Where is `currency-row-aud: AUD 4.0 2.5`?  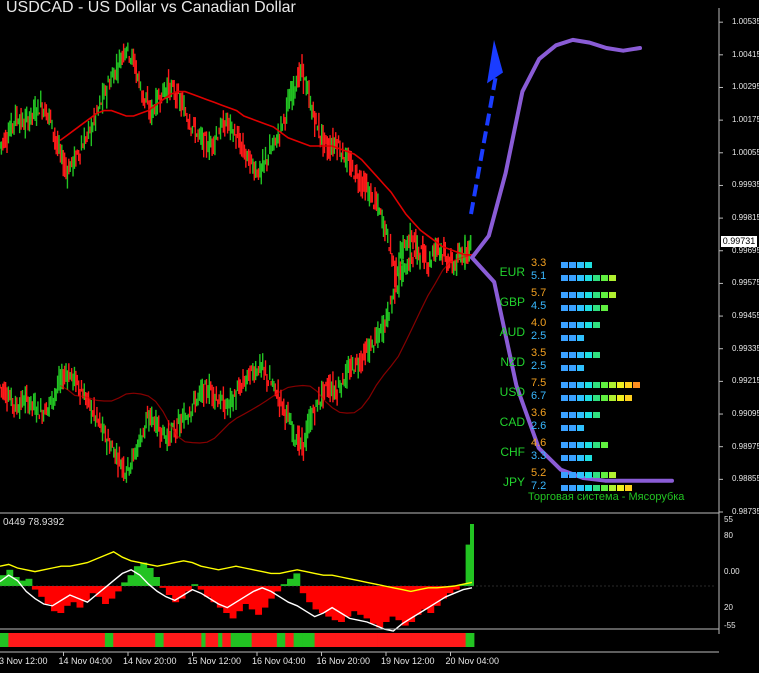
currency-row-aud: AUD 4.0 2.5 is located at coordinates (582, 332).